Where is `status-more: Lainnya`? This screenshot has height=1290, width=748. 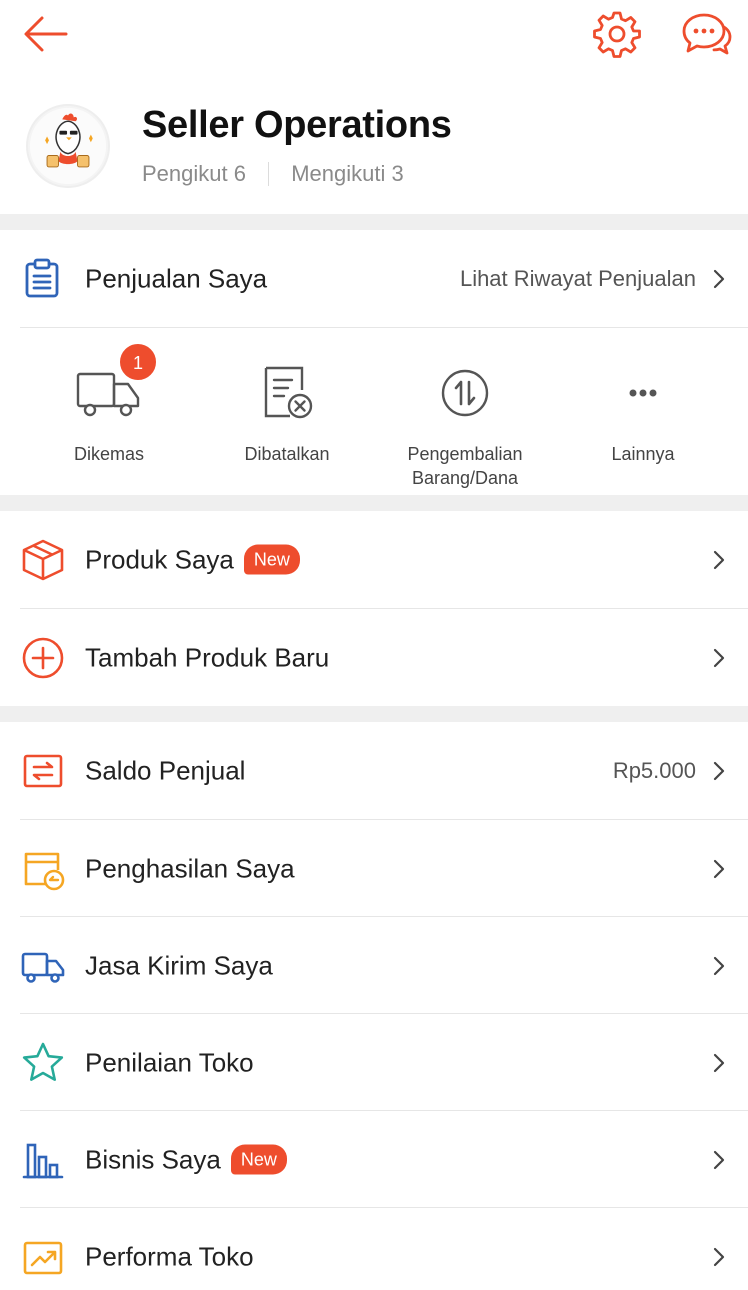 status-more: Lainnya is located at coordinates (643, 411).